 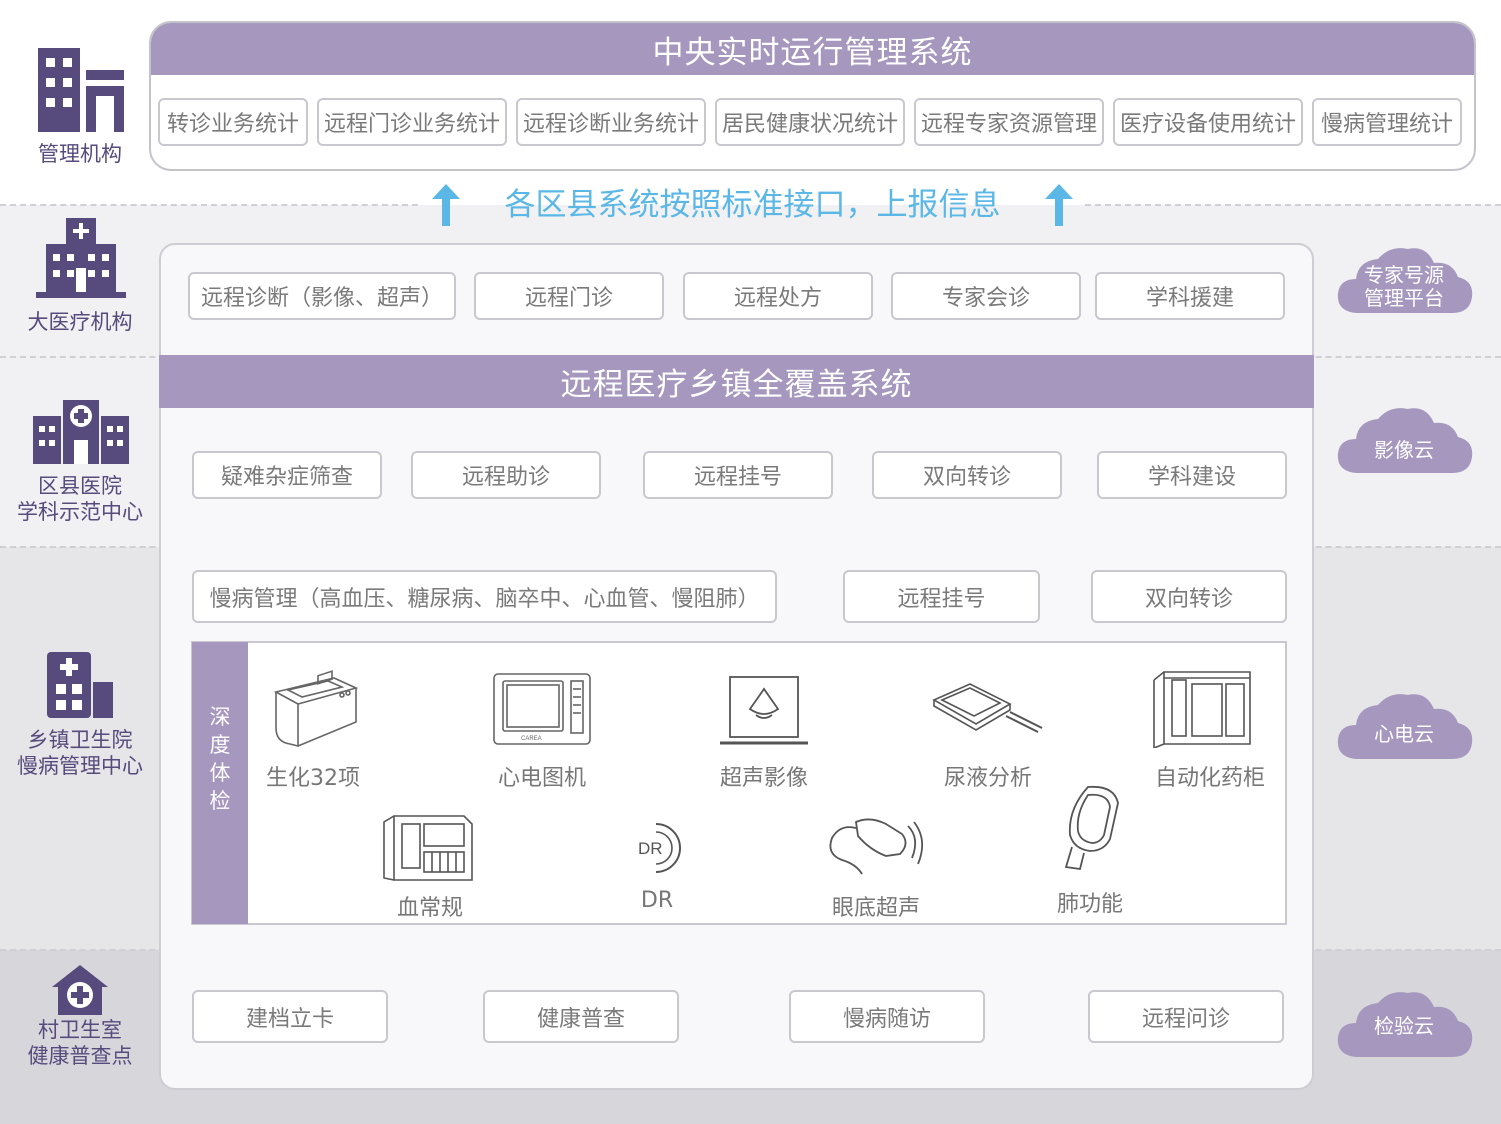 What do you see at coordinates (429, 908) in the screenshot?
I see `device-label: 血常规` at bounding box center [429, 908].